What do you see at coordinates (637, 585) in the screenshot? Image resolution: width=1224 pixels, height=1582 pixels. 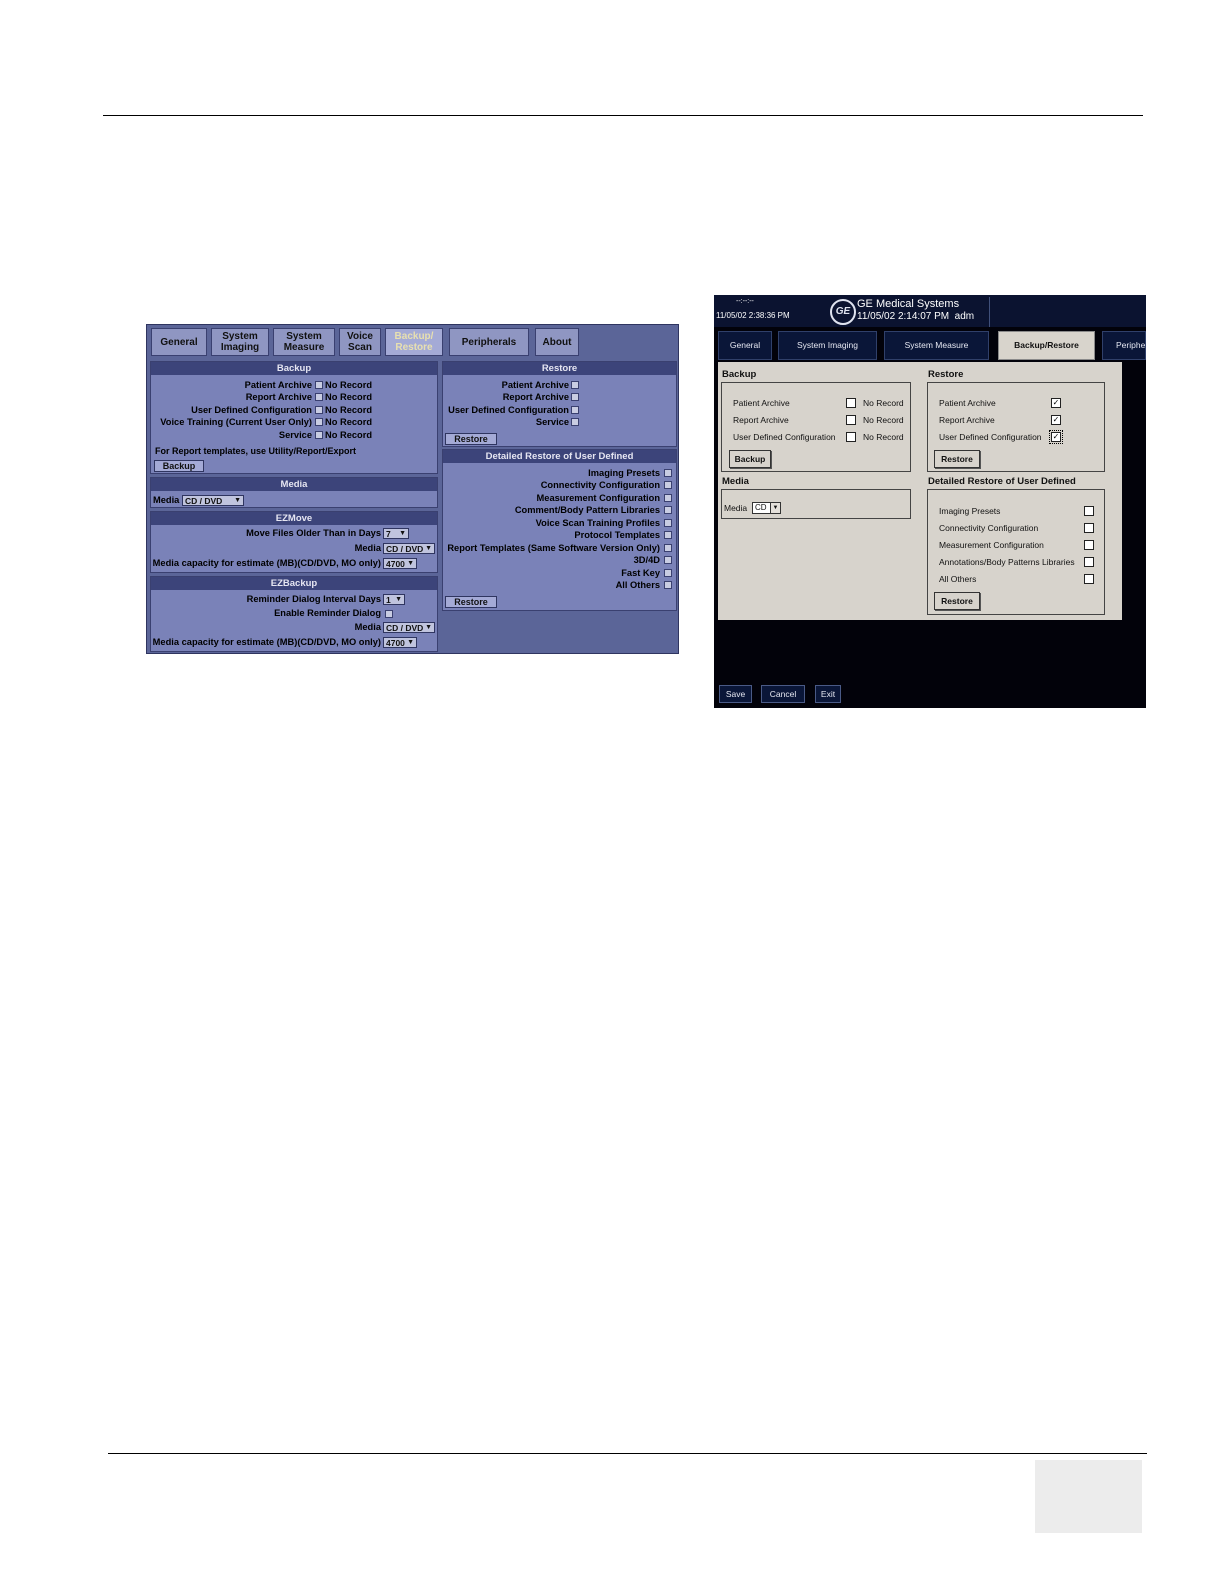 I see `detailed-item-label: All Others` at bounding box center [637, 585].